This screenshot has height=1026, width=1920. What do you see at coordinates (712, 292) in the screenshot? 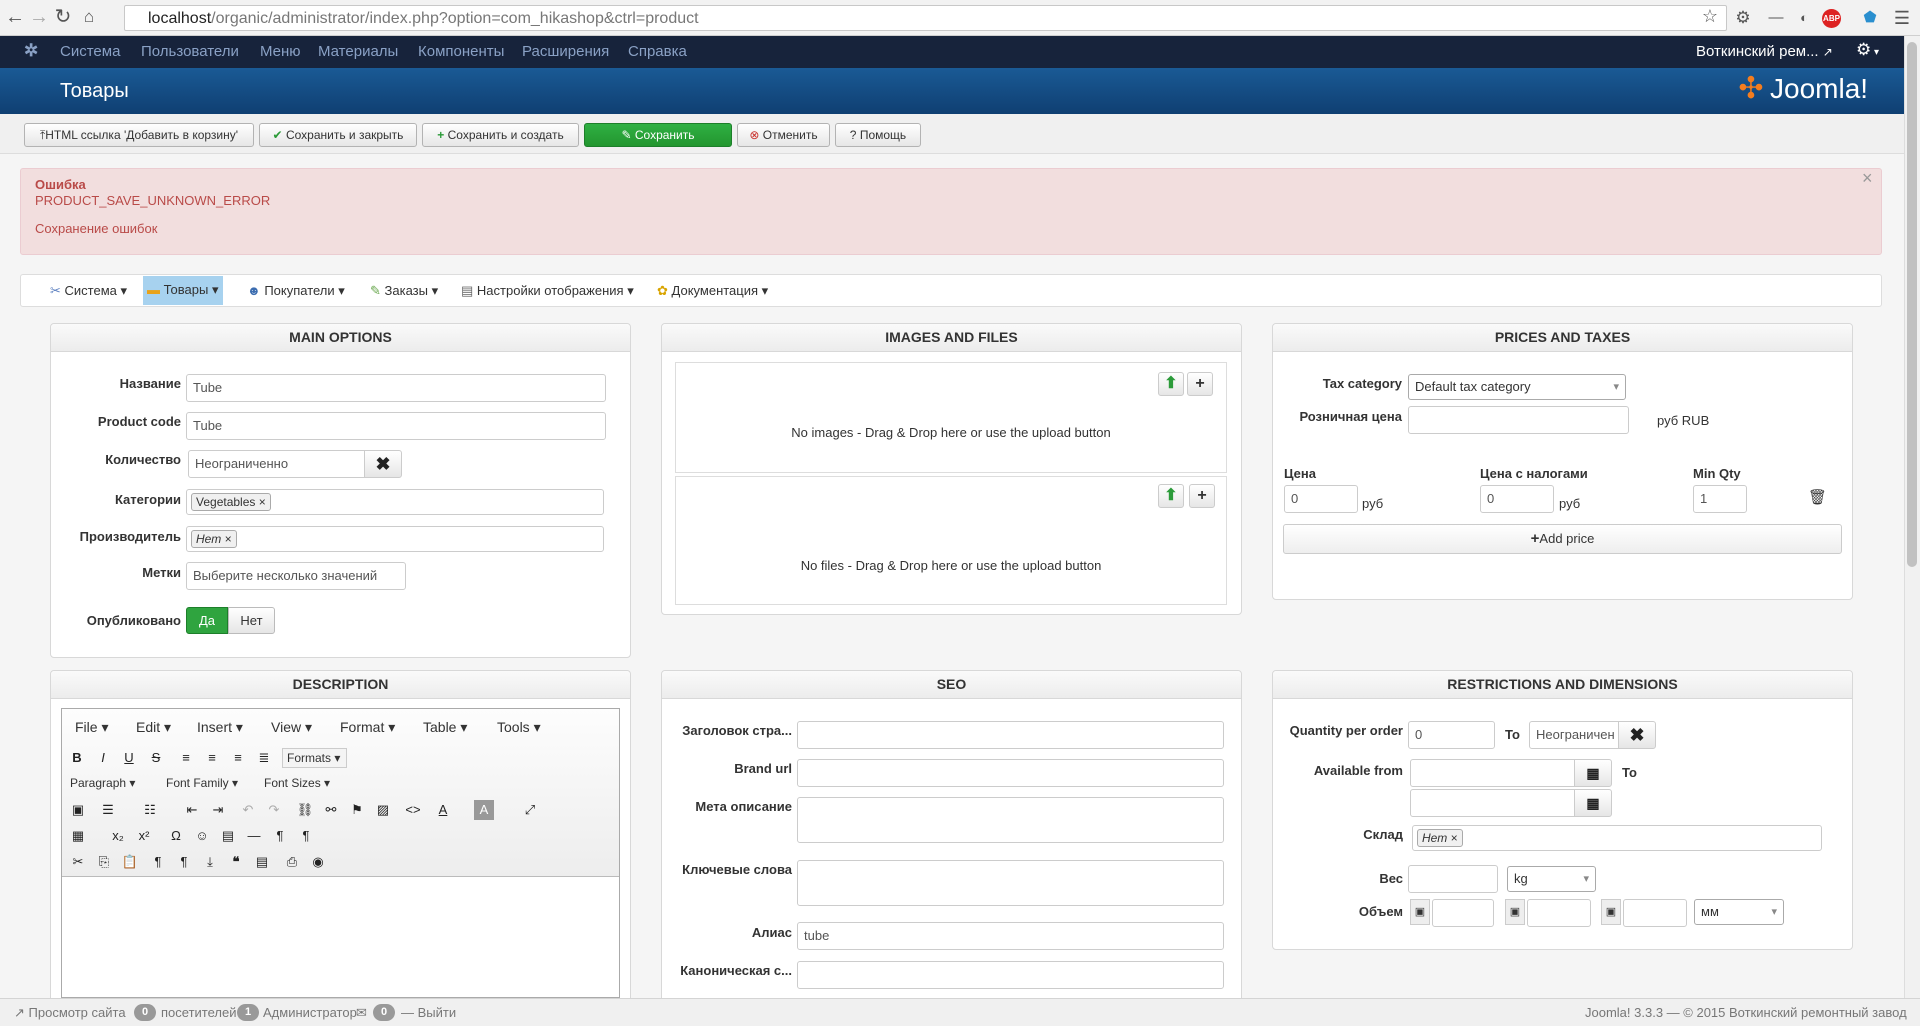
I see `hikamenu-docs: ✿ Документация ▾` at bounding box center [712, 292].